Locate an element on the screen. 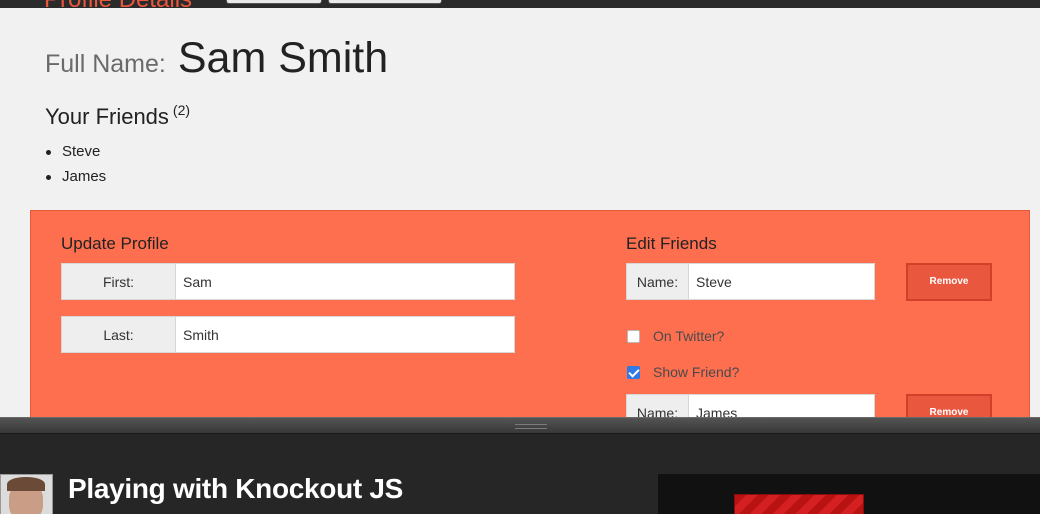  update-profile-heading: Update Profile is located at coordinates (115, 243).